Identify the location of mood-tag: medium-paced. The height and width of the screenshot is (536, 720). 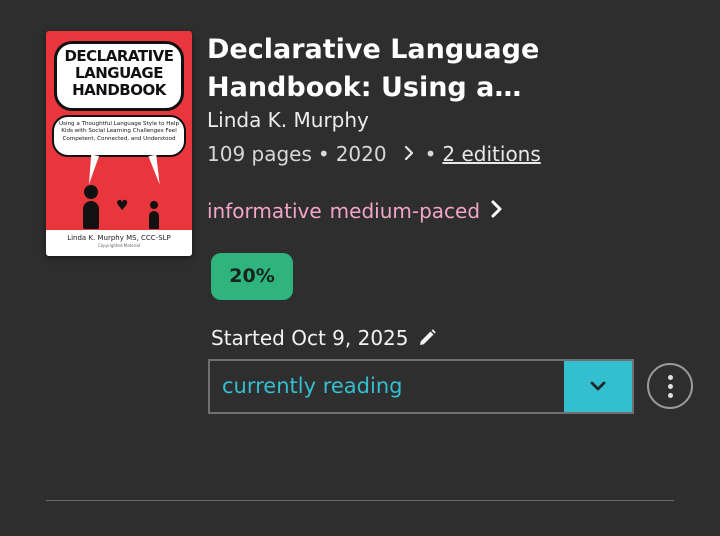
(405, 211).